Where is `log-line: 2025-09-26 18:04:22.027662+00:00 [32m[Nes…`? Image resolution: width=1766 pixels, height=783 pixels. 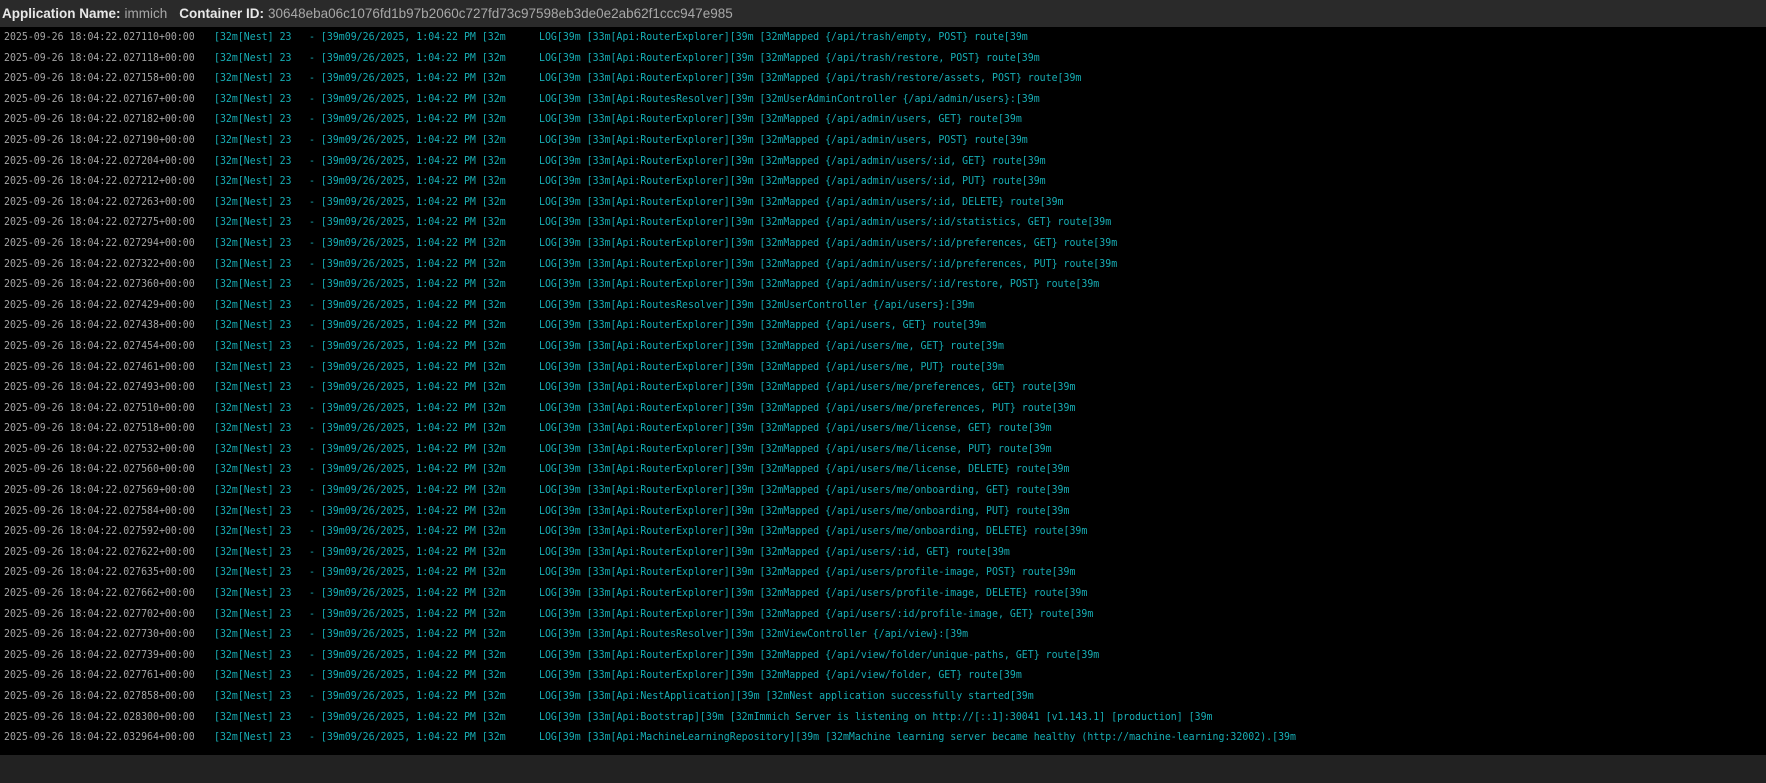 log-line: 2025-09-26 18:04:22.027662+00:00 [32m[Nes… is located at coordinates (883, 593).